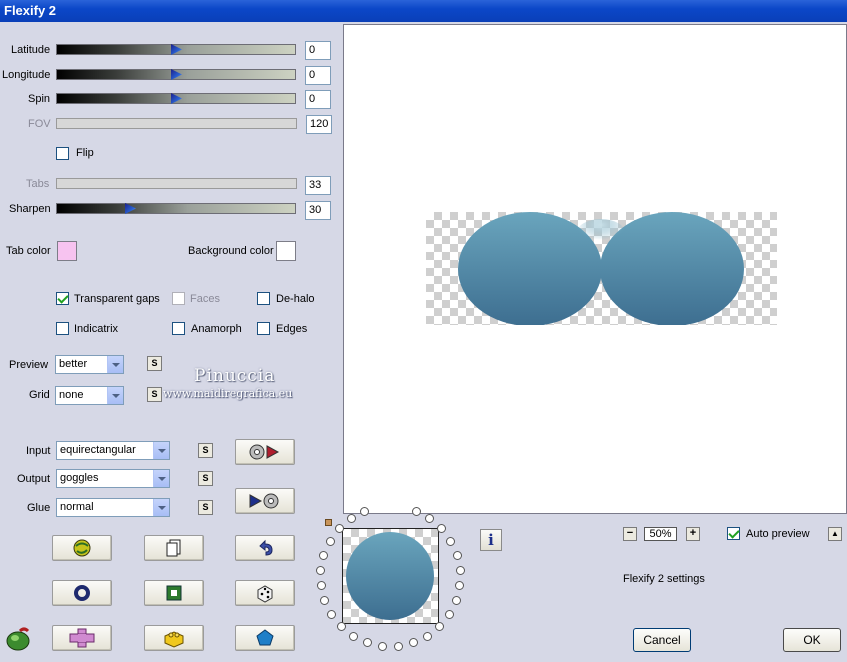 The height and width of the screenshot is (662, 847). I want to click on latitude-slider, so click(176, 49).